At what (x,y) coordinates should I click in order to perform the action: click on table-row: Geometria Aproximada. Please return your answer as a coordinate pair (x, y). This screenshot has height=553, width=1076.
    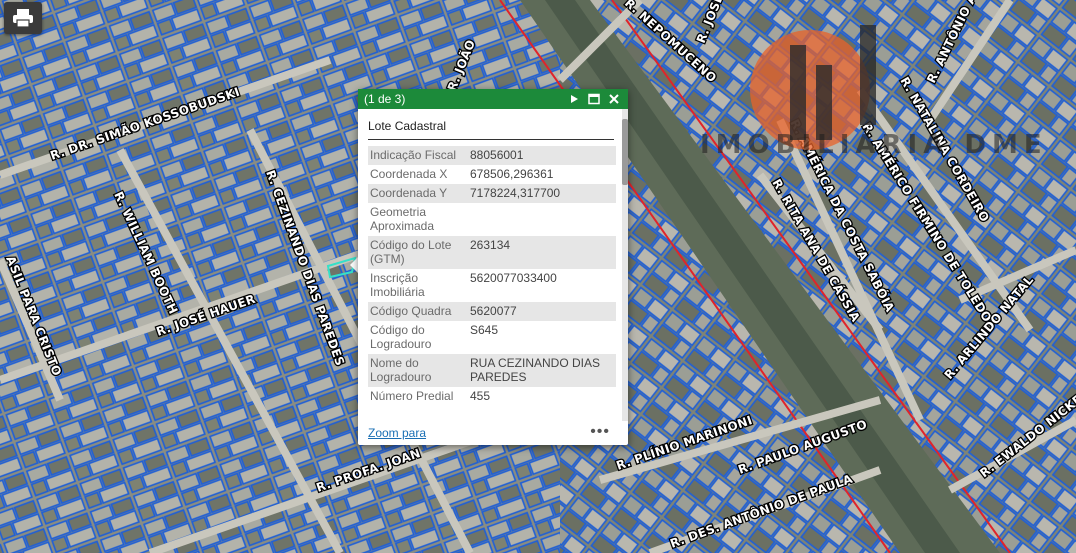
    Looking at the image, I should click on (492, 219).